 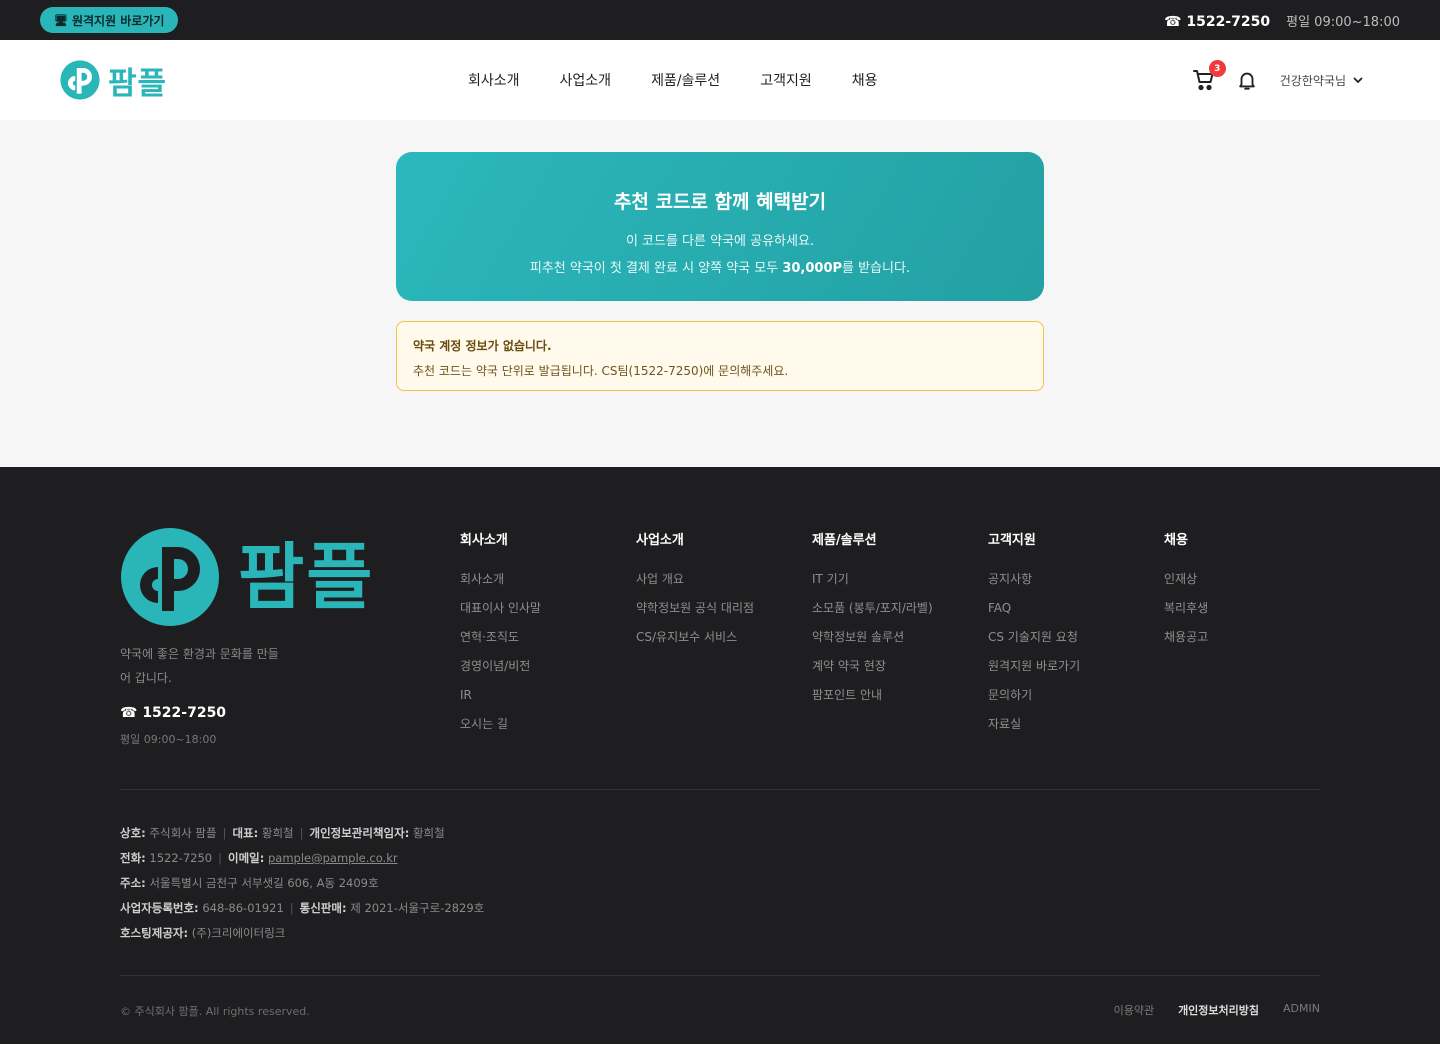 I want to click on nav-item-business: 사업소개, so click(x=586, y=80).